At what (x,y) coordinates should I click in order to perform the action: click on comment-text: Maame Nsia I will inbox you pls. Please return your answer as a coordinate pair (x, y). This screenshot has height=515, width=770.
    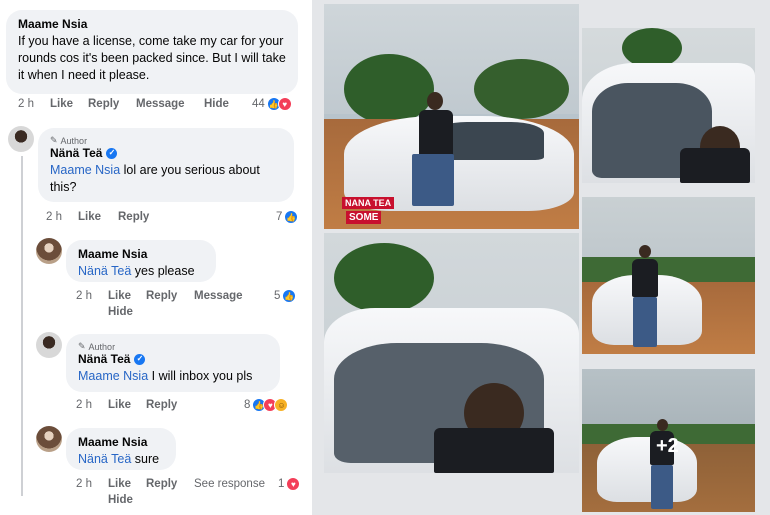
    Looking at the image, I should click on (173, 376).